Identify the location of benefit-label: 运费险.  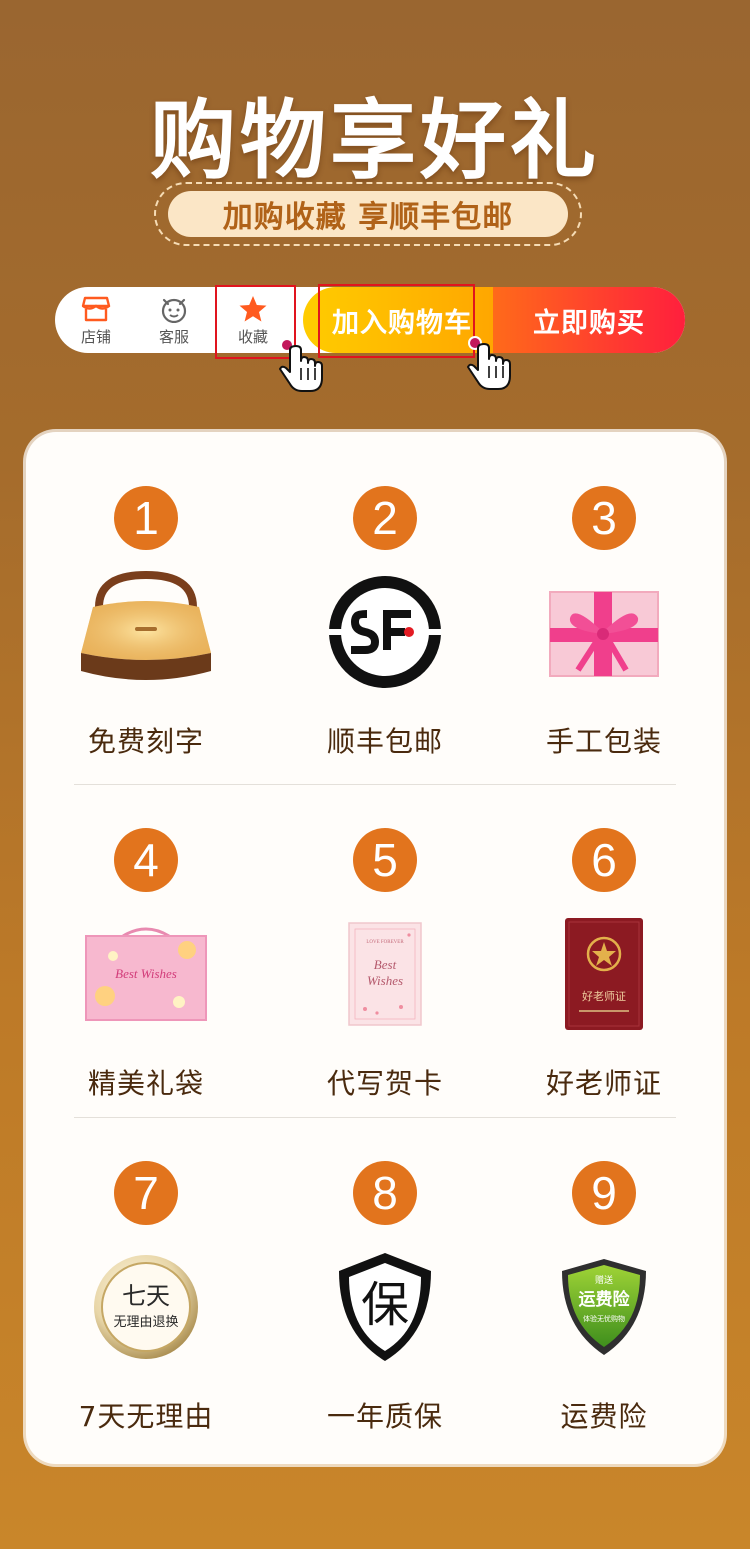
(604, 1416).